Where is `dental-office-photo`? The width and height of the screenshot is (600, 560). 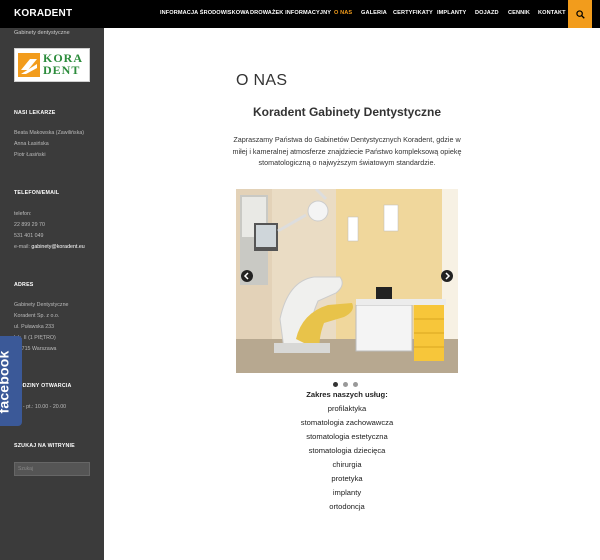 dental-office-photo is located at coordinates (347, 281).